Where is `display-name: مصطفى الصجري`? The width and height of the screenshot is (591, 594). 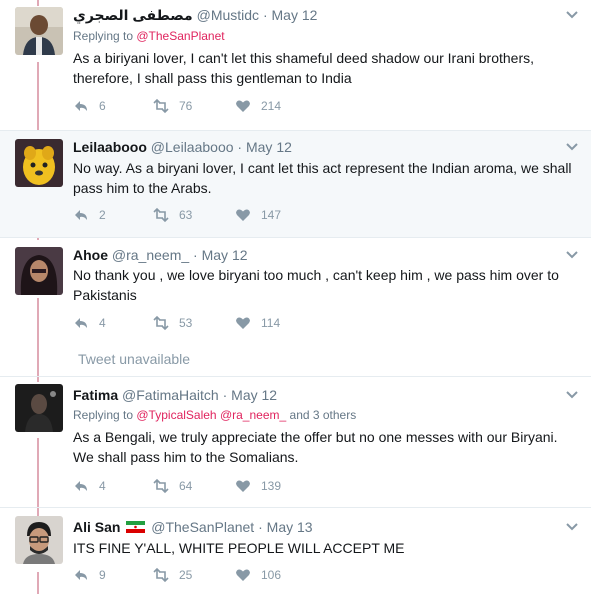
display-name: مصطفى الصجري is located at coordinates (133, 15).